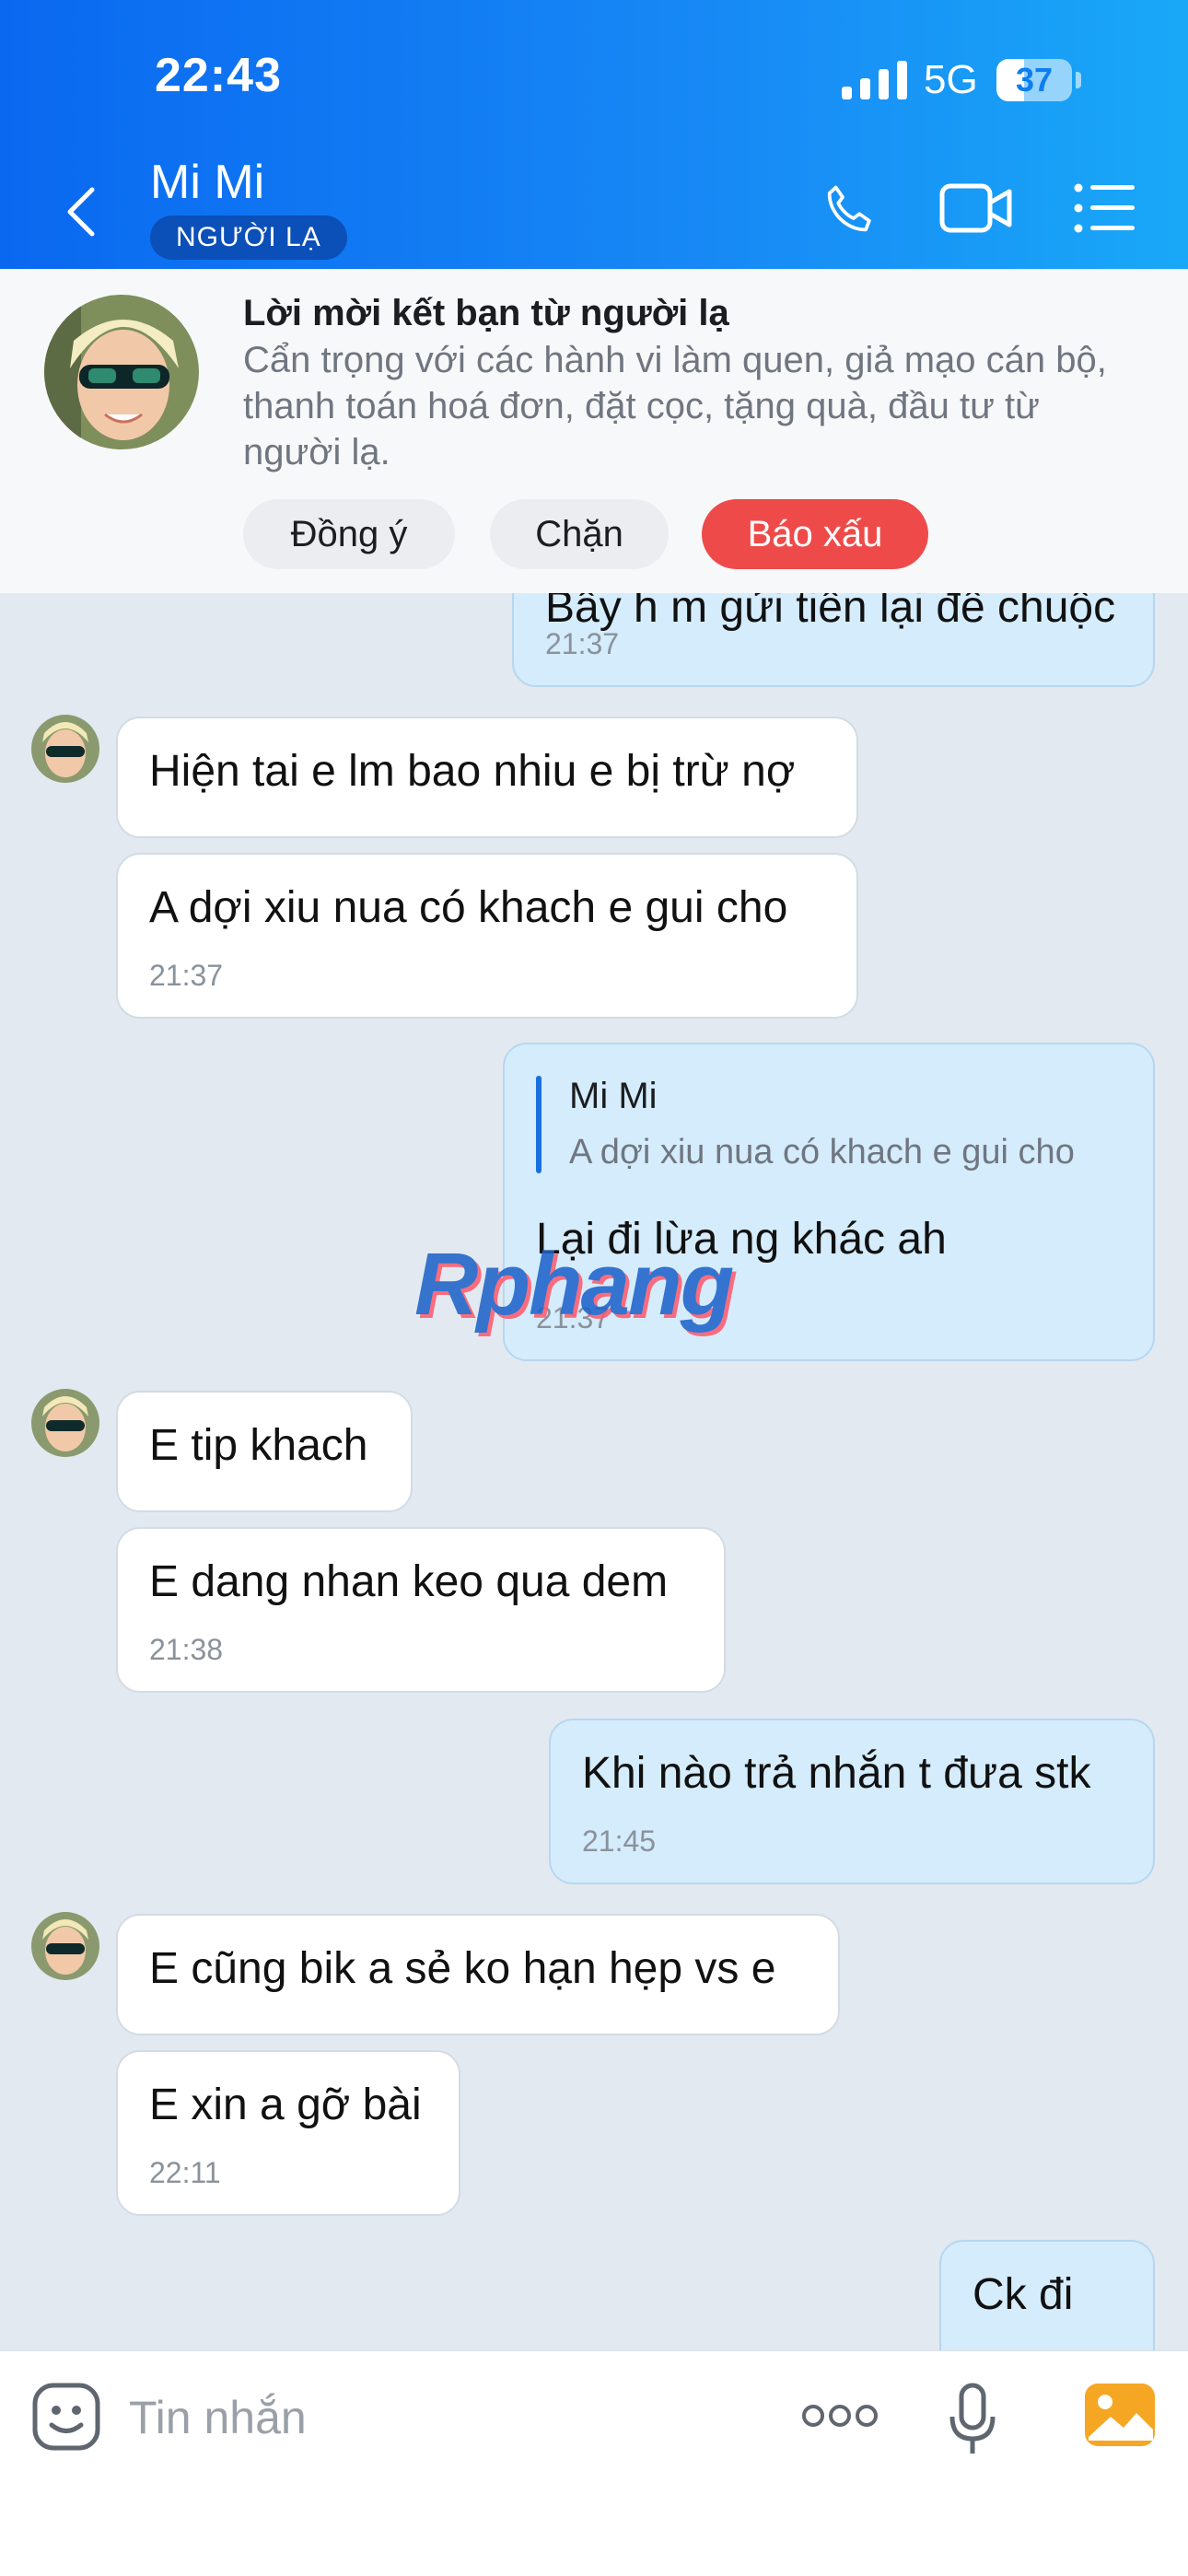 This screenshot has width=1188, height=2576. What do you see at coordinates (487, 936) in the screenshot?
I see `message-bubble-incoming: A dợi xiu nua có khach e gui cho 21:37` at bounding box center [487, 936].